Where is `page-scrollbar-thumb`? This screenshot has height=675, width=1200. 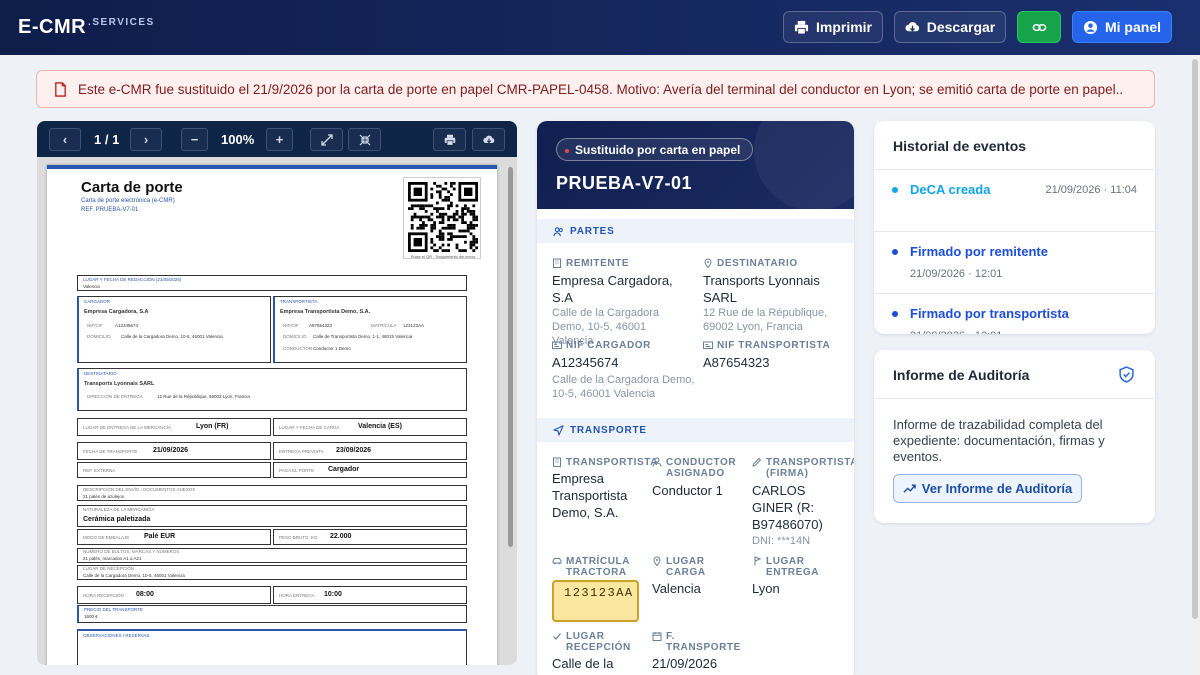
page-scrollbar-thumb is located at coordinates (1195, 339).